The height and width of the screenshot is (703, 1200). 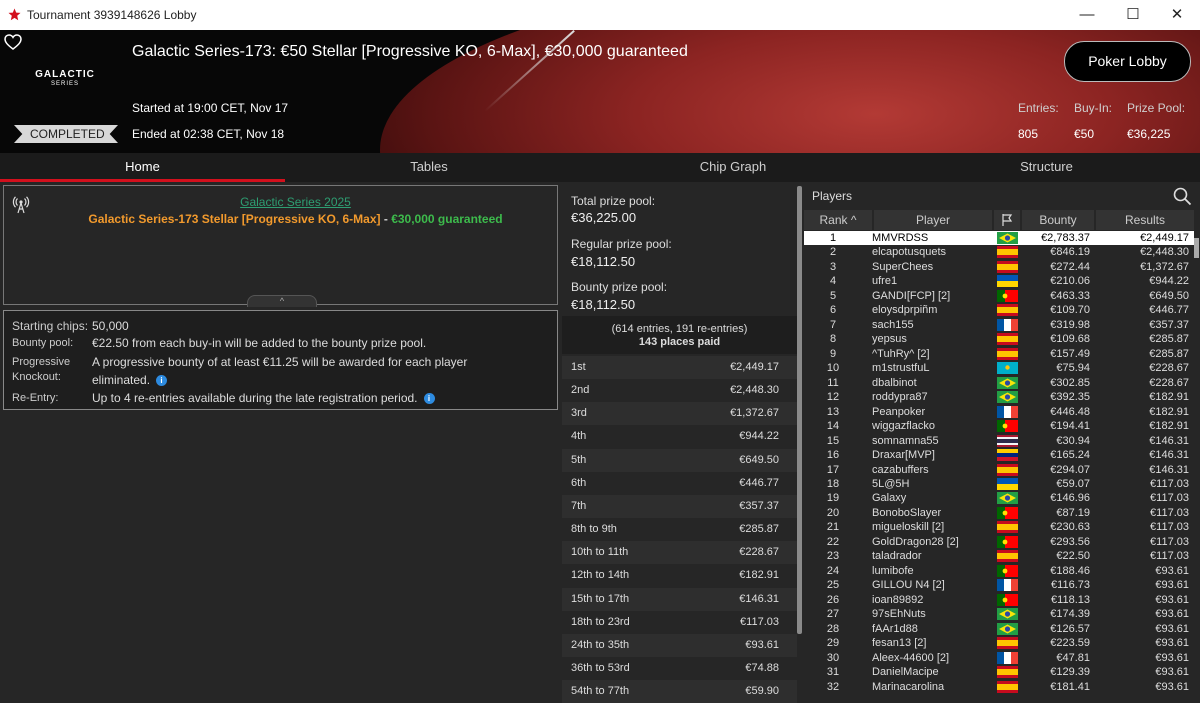 I want to click on total-prize-label: Total prize pool:, so click(x=613, y=201).